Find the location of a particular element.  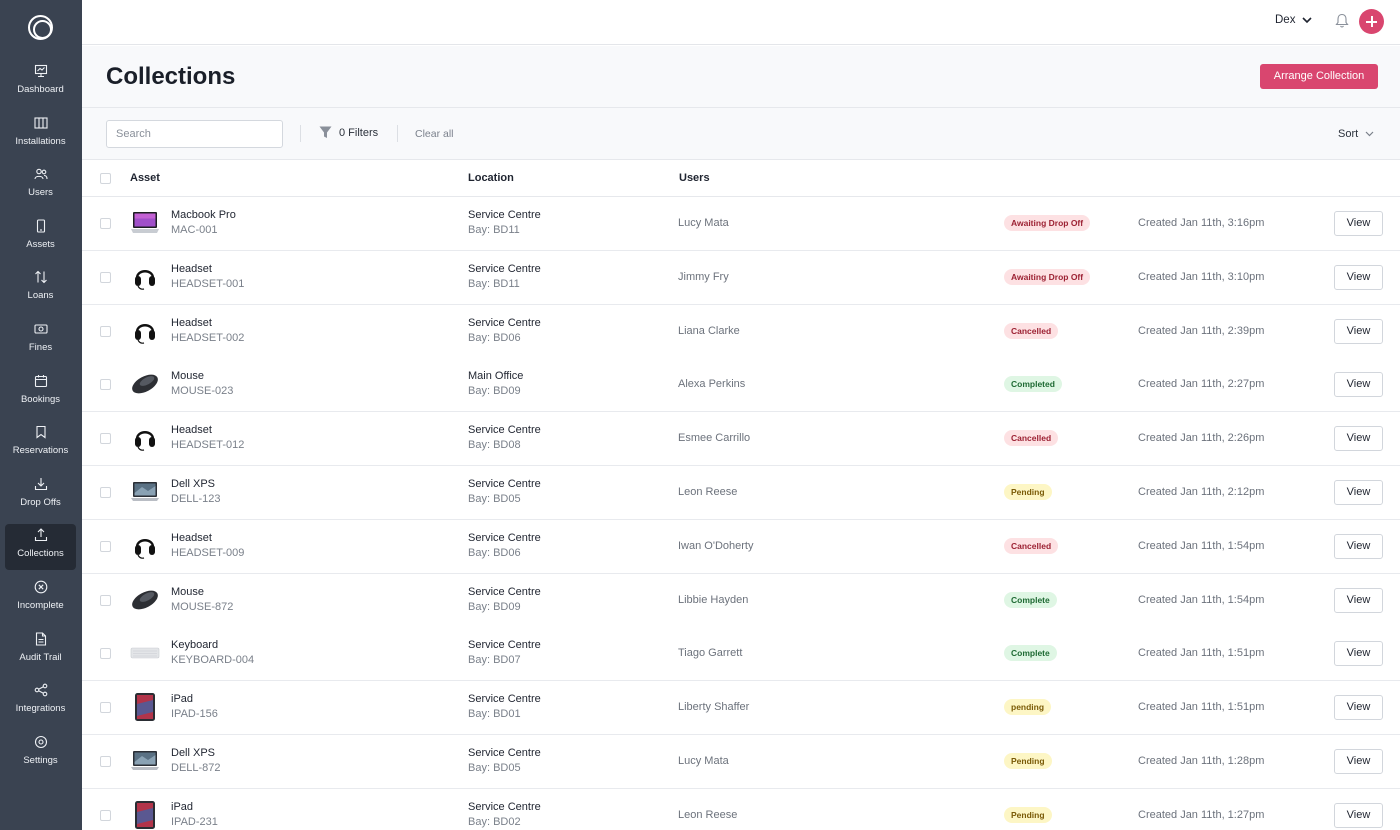

column-header-asset: Asset is located at coordinates (145, 178).